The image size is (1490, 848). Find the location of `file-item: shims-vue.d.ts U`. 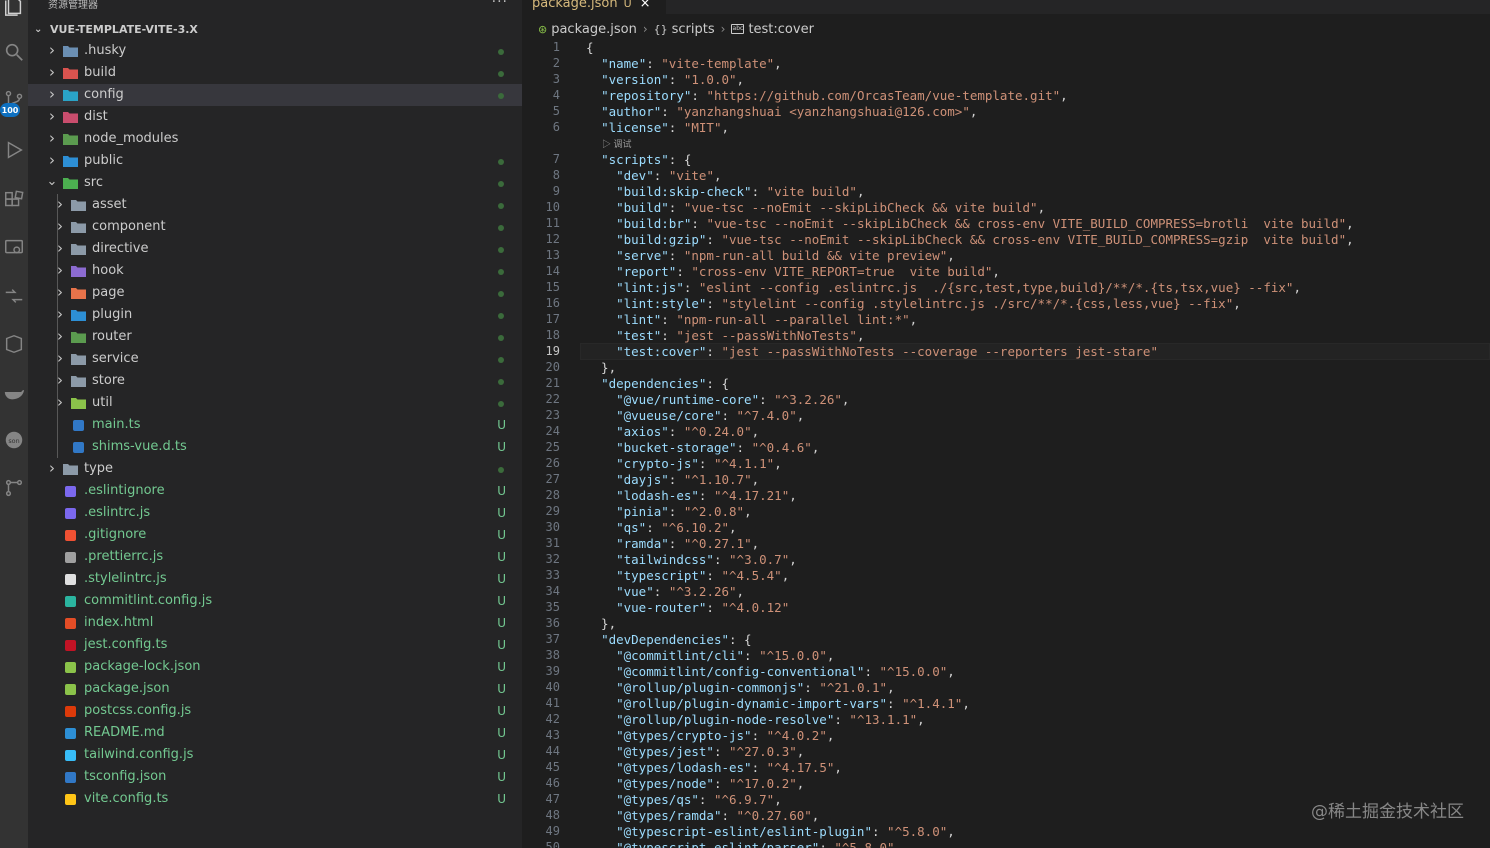

file-item: shims-vue.d.ts U is located at coordinates (275, 447).